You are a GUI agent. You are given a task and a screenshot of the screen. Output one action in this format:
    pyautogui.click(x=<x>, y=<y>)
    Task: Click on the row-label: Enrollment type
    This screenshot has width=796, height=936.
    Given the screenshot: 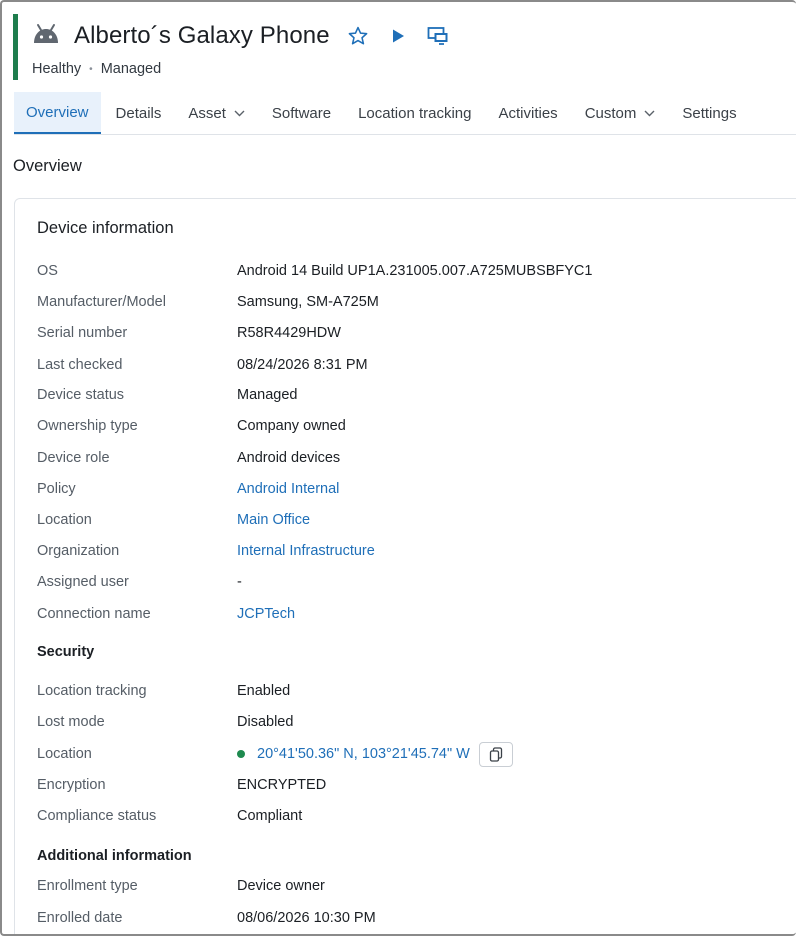 What is the action you would take?
    pyautogui.click(x=87, y=886)
    